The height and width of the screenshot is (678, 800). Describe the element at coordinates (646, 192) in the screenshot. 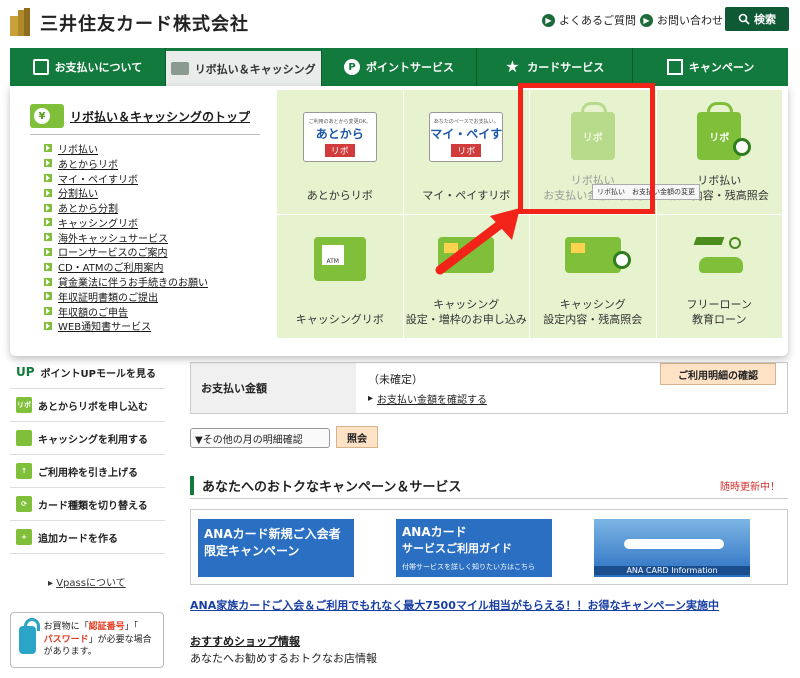

I see `tooltip: リボ払い お支払い金額の変更` at that location.